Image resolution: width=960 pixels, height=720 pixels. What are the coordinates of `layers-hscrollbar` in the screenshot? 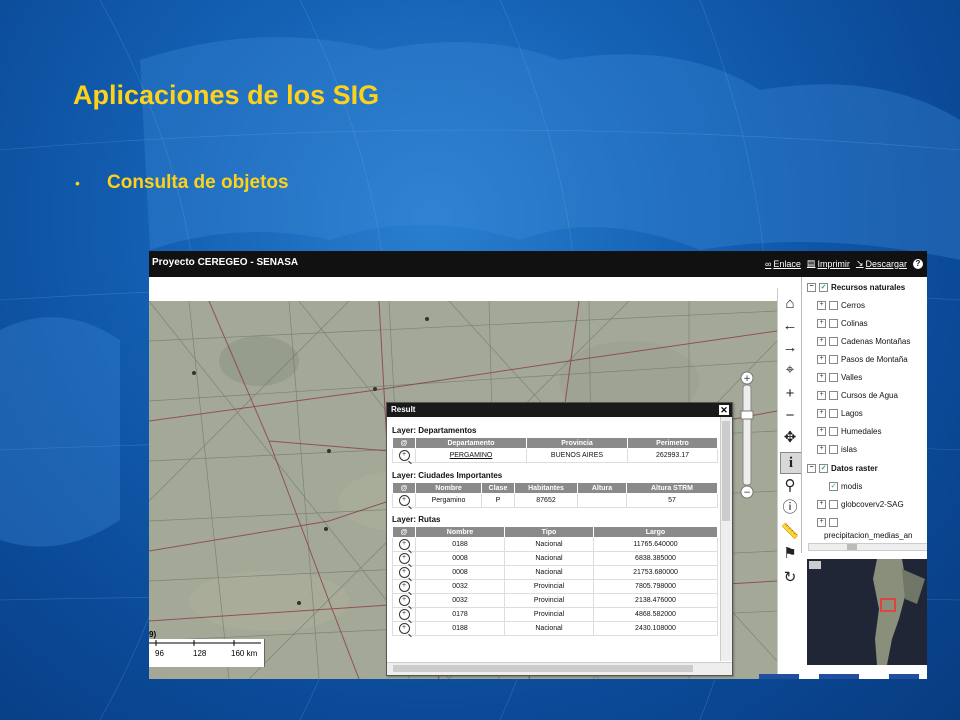 It's located at (867, 547).